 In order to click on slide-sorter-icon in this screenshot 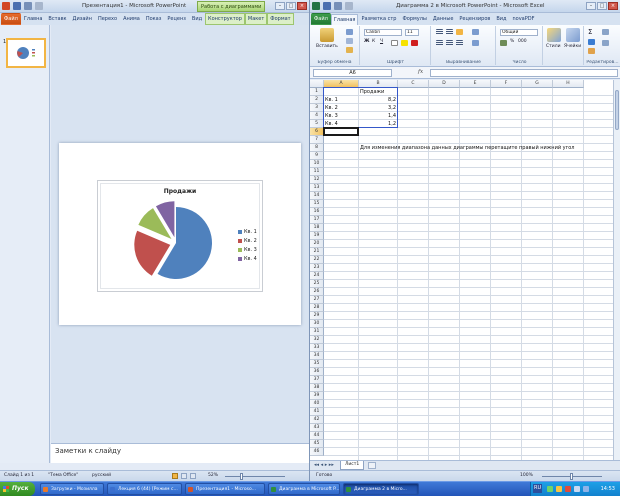, I will do `click(184, 476)`.